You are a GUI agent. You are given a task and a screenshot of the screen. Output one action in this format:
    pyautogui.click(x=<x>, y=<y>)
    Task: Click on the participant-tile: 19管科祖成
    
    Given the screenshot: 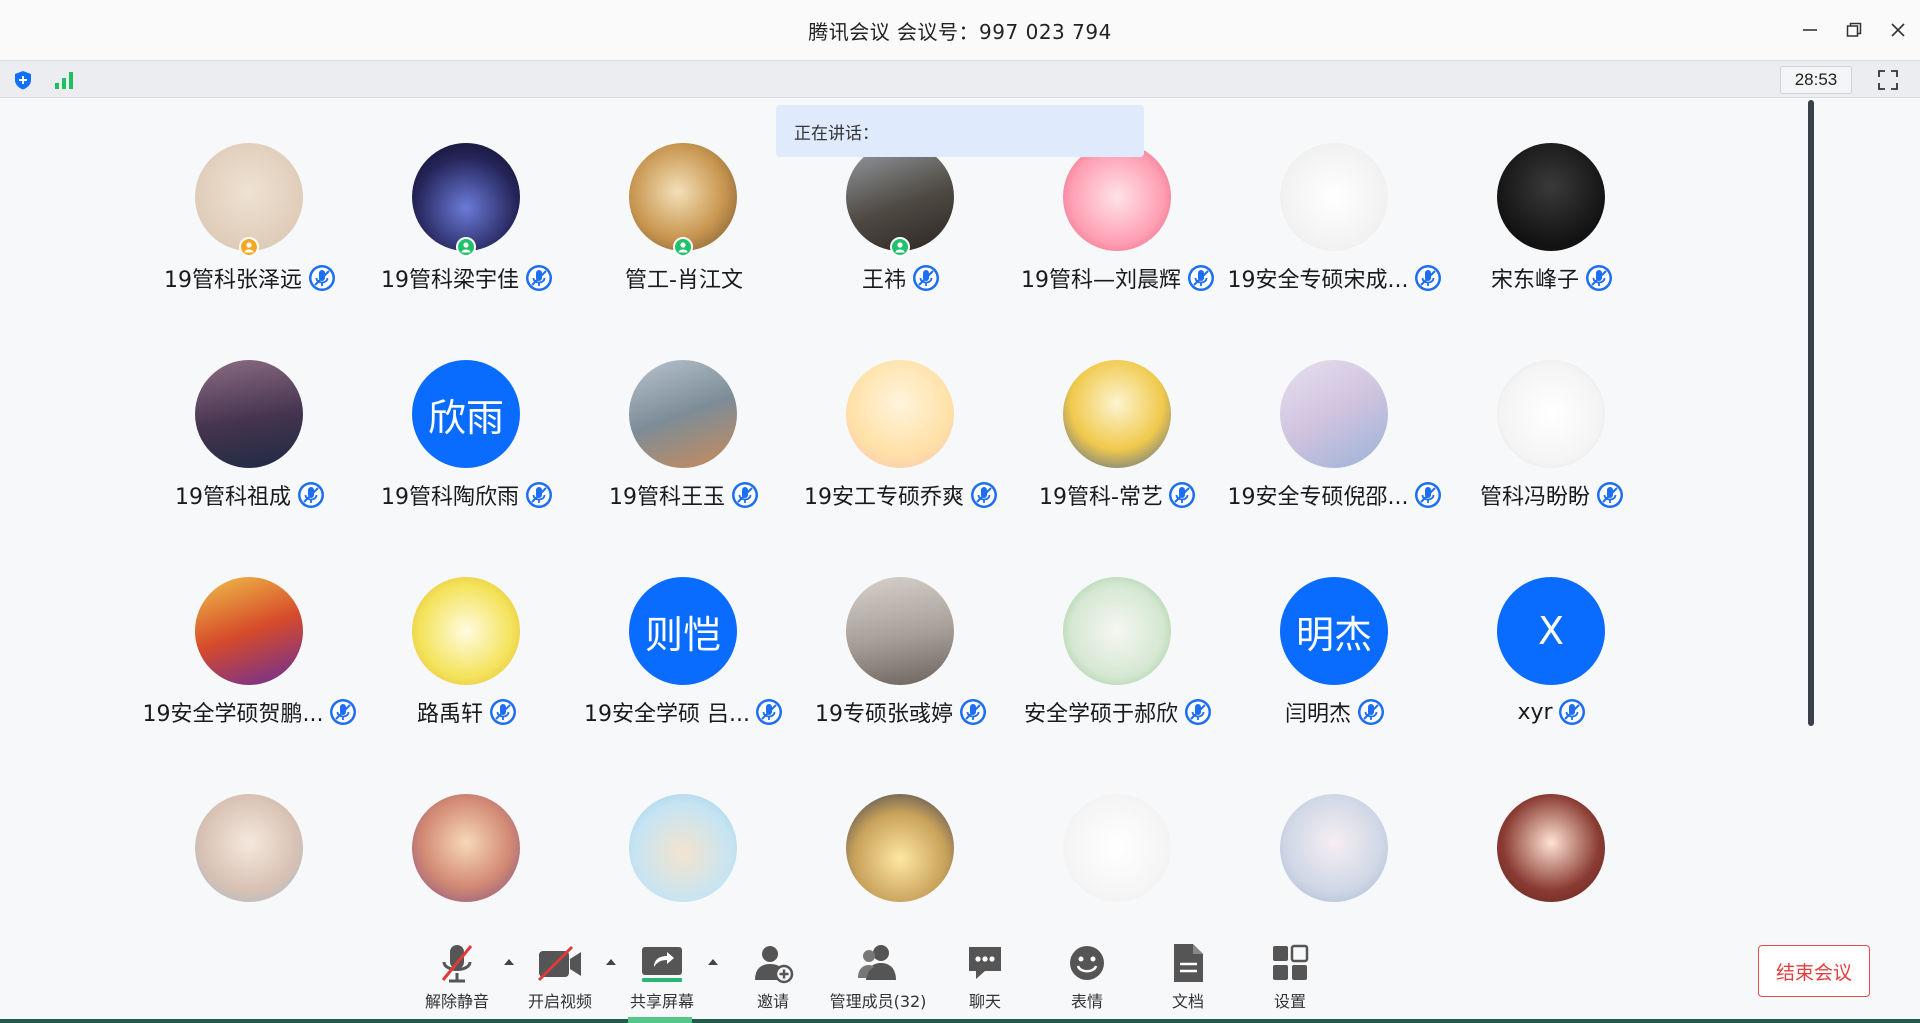 What is the action you would take?
    pyautogui.click(x=250, y=455)
    